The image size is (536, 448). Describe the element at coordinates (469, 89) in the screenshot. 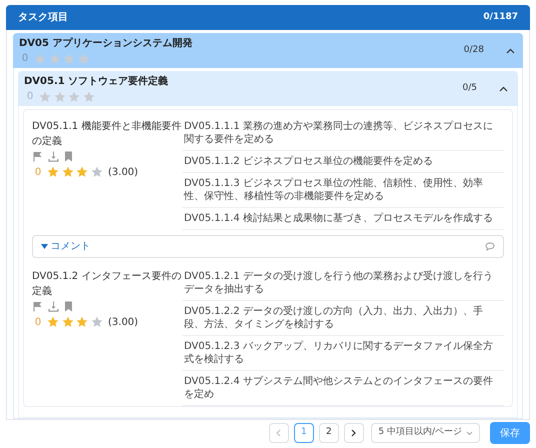

I see `count-text: 0/5` at that location.